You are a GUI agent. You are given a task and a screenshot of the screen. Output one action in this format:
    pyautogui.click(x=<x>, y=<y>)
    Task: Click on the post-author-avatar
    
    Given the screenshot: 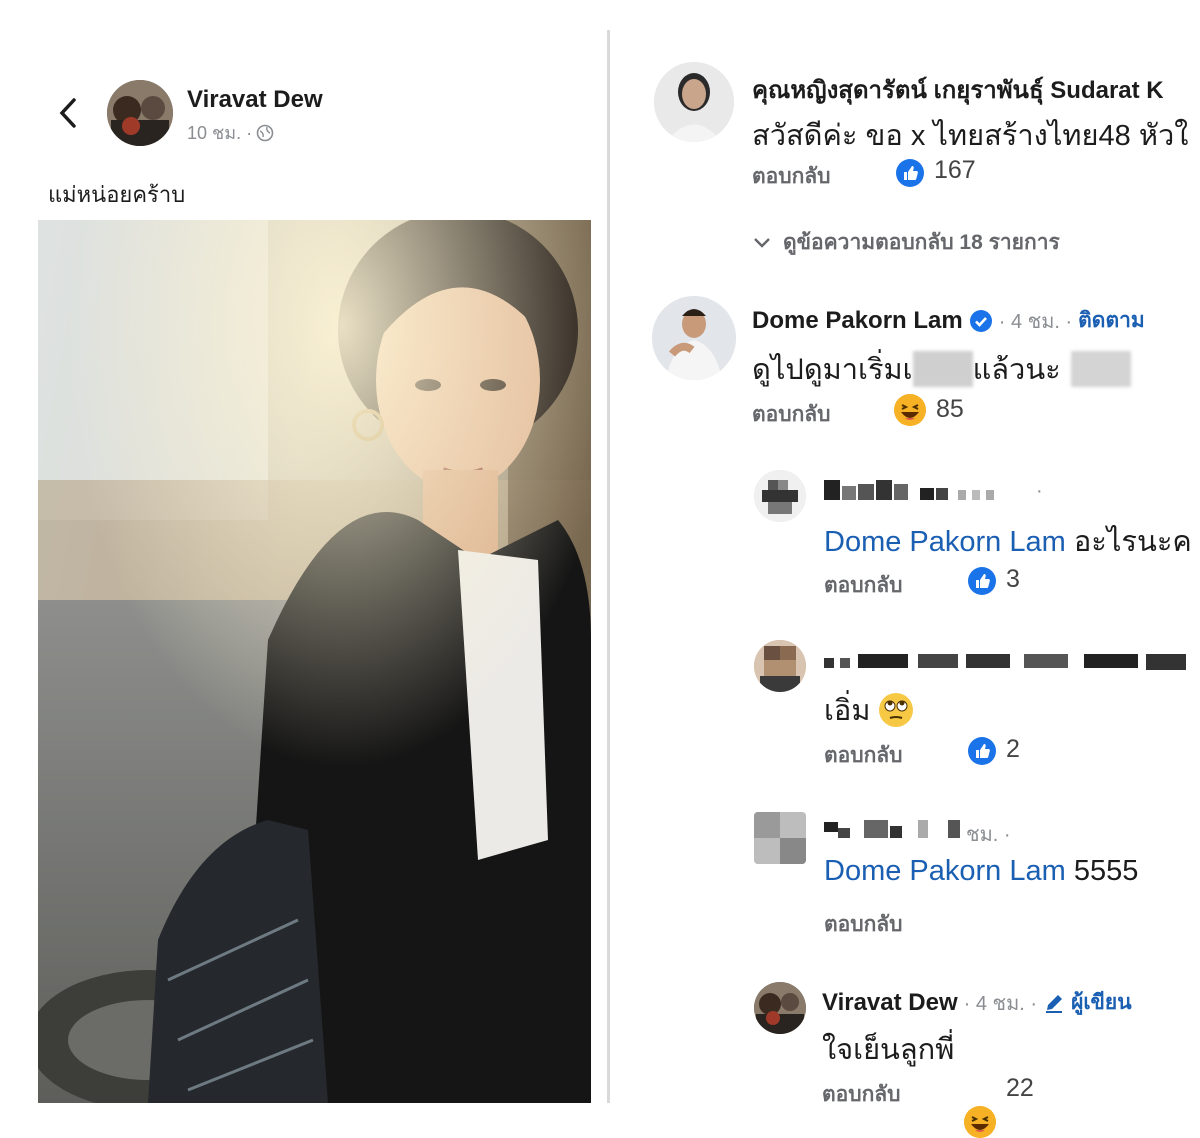 What is the action you would take?
    pyautogui.click(x=140, y=113)
    